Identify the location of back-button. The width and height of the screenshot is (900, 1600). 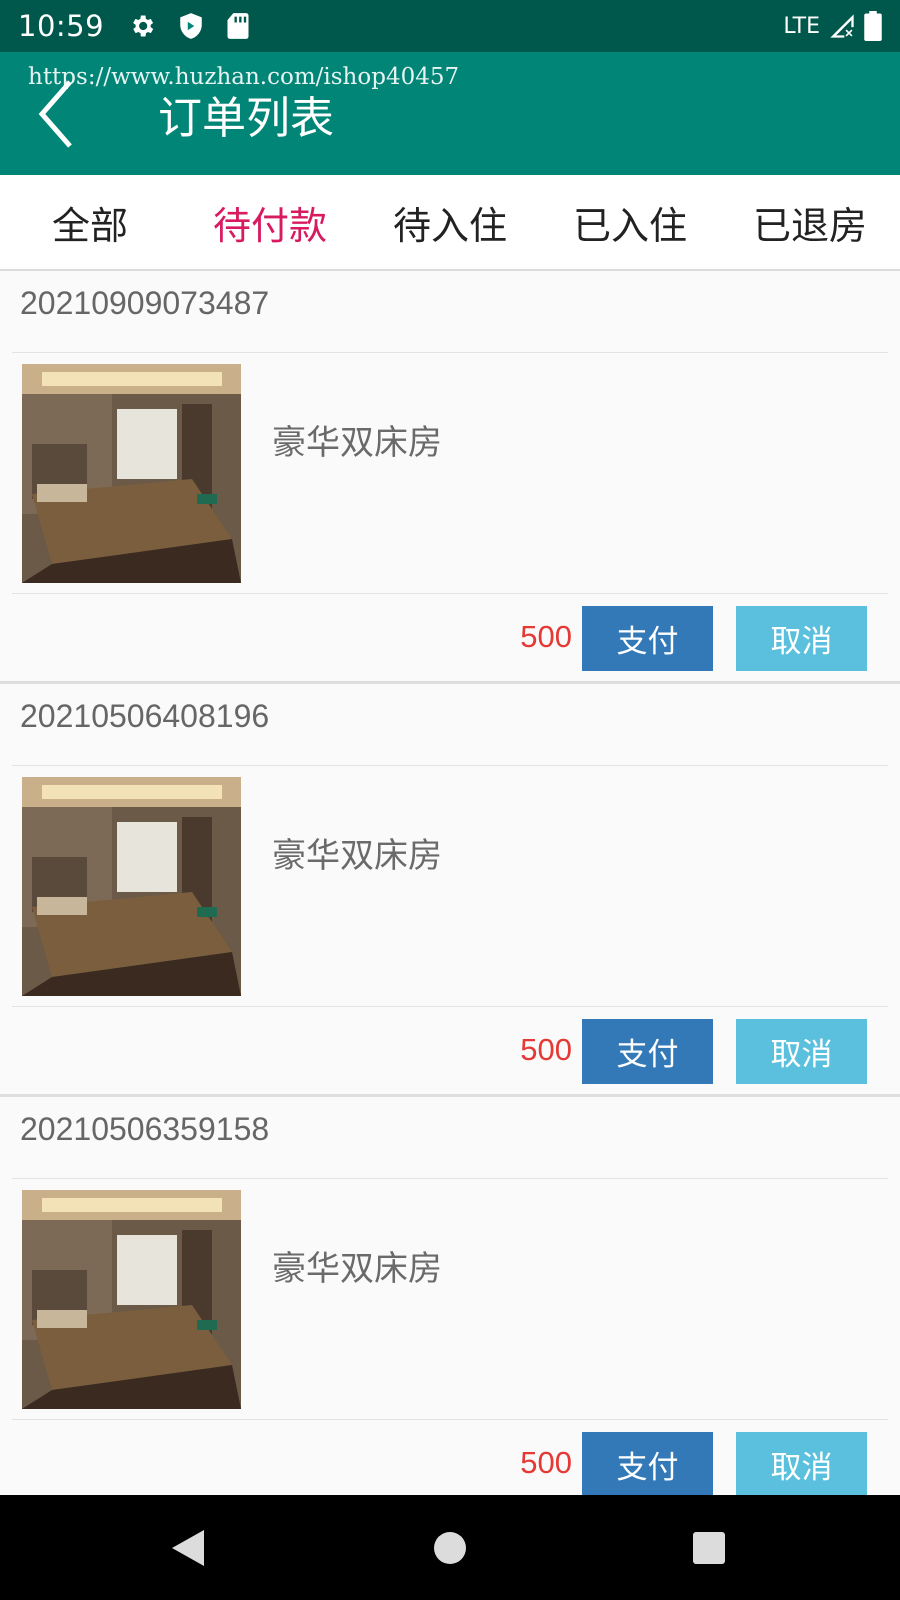
(62, 114).